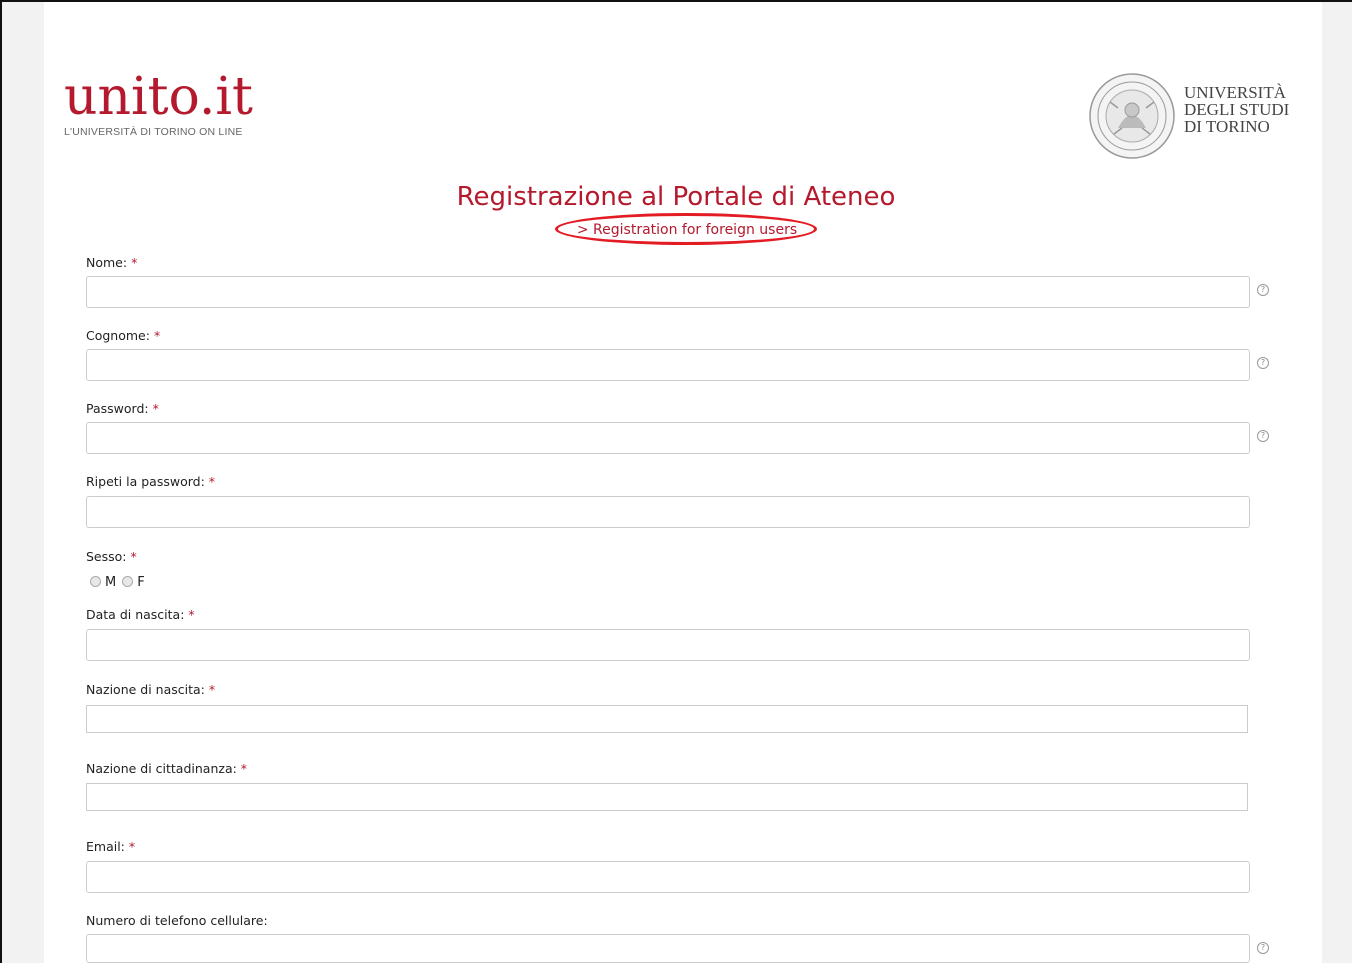 This screenshot has height=963, width=1352. I want to click on nazione-nascita-label: Nazione di nascita: *, so click(151, 689).